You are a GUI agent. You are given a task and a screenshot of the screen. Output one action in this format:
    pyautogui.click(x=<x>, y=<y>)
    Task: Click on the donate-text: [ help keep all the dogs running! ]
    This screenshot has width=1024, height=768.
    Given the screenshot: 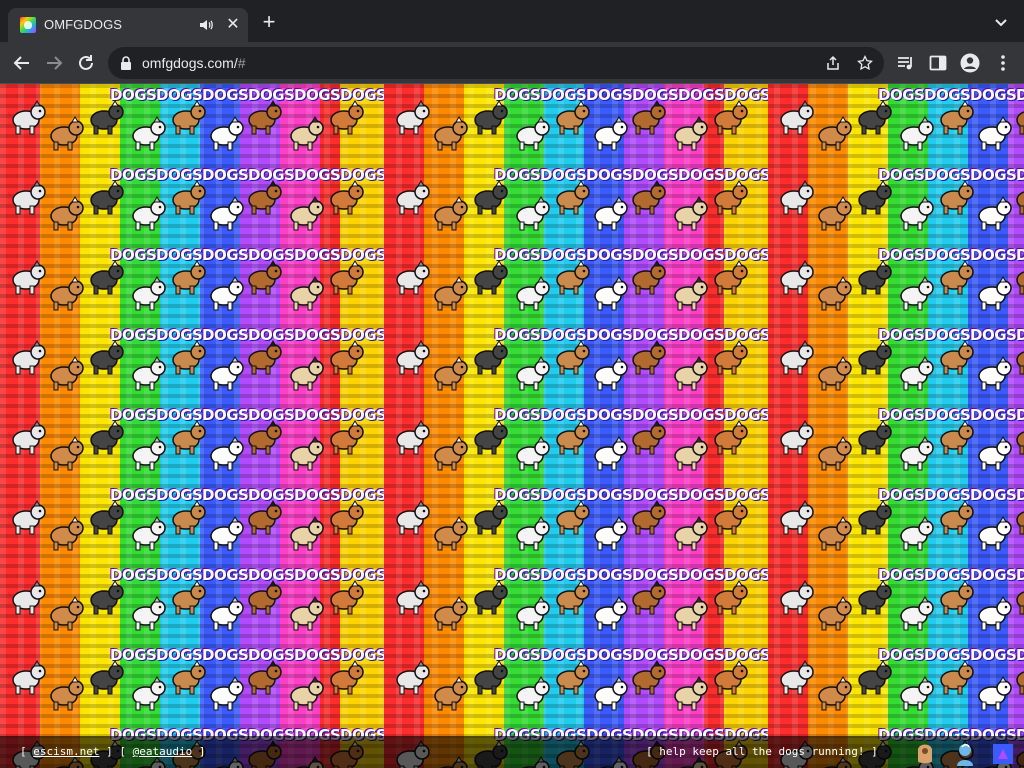 What is the action you would take?
    pyautogui.click(x=762, y=751)
    